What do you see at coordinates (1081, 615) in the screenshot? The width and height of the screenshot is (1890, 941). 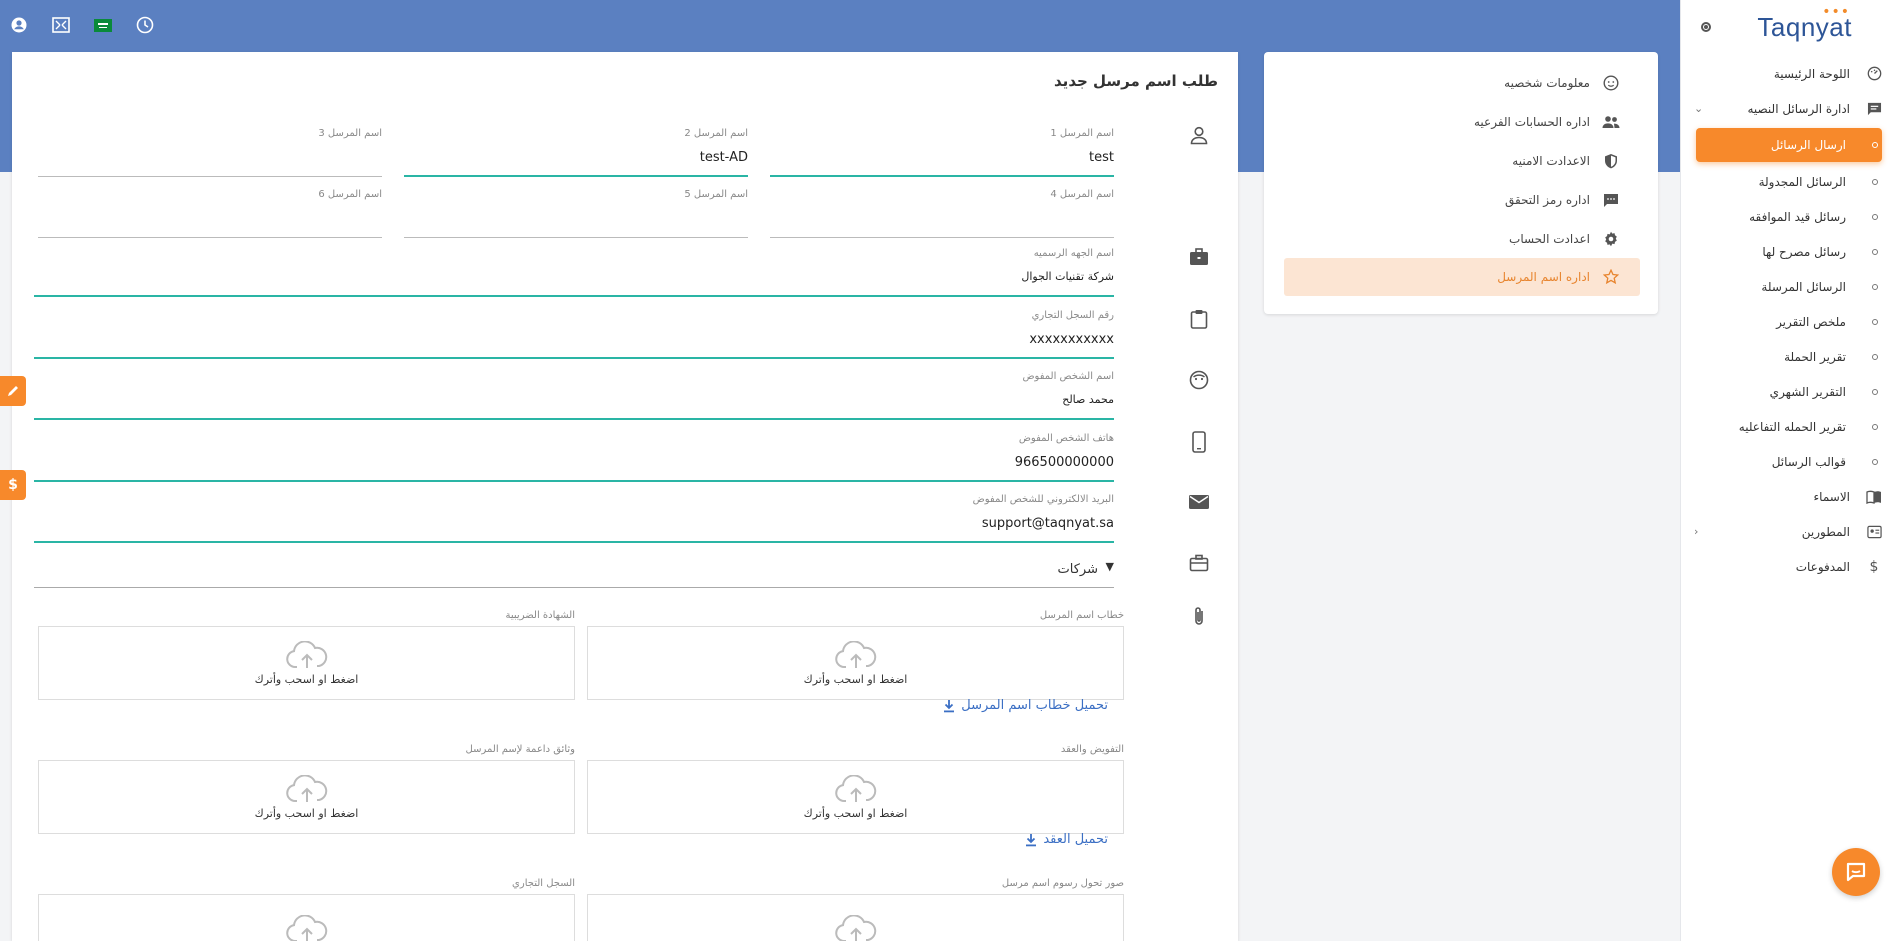 I see `upload-label: خطاب اسم المرسل` at bounding box center [1081, 615].